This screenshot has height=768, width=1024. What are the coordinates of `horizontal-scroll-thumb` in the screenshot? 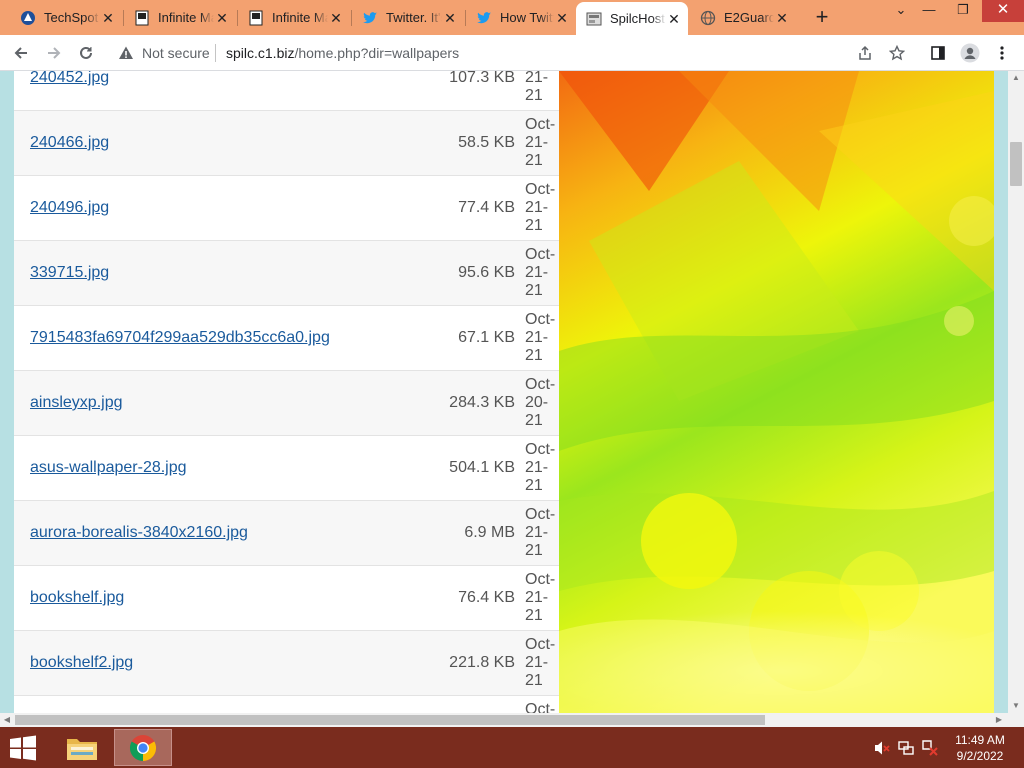 It's located at (390, 720).